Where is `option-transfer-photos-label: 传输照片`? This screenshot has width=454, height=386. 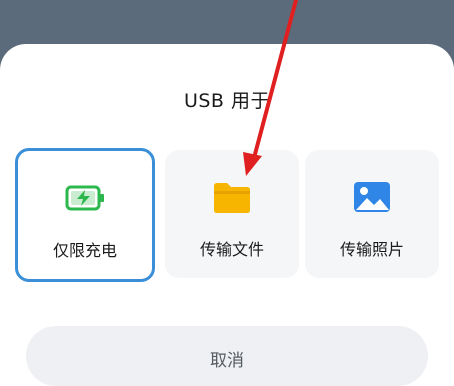
option-transfer-photos-label: 传输照片 is located at coordinates (371, 249).